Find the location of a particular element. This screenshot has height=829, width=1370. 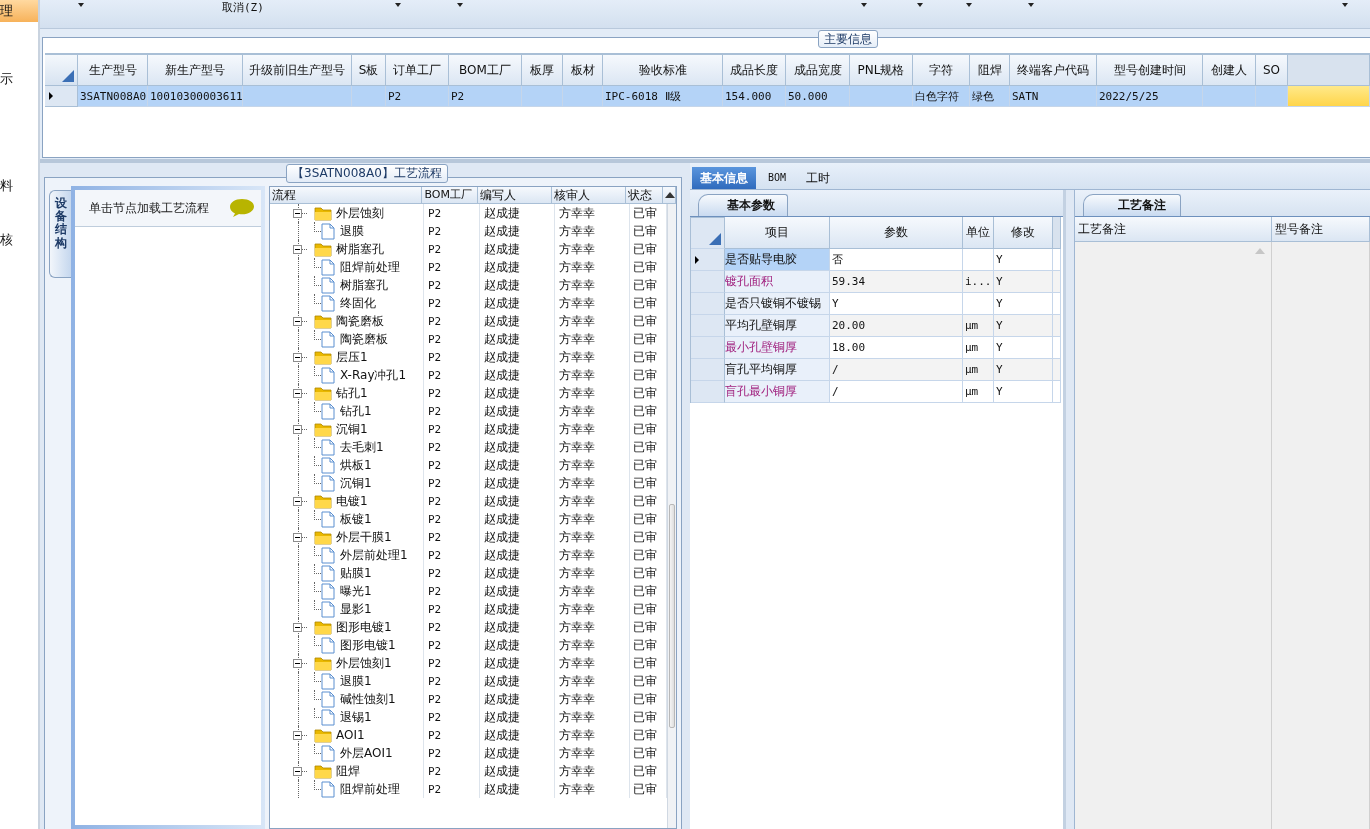

tab: 基本信息 is located at coordinates (724, 178).